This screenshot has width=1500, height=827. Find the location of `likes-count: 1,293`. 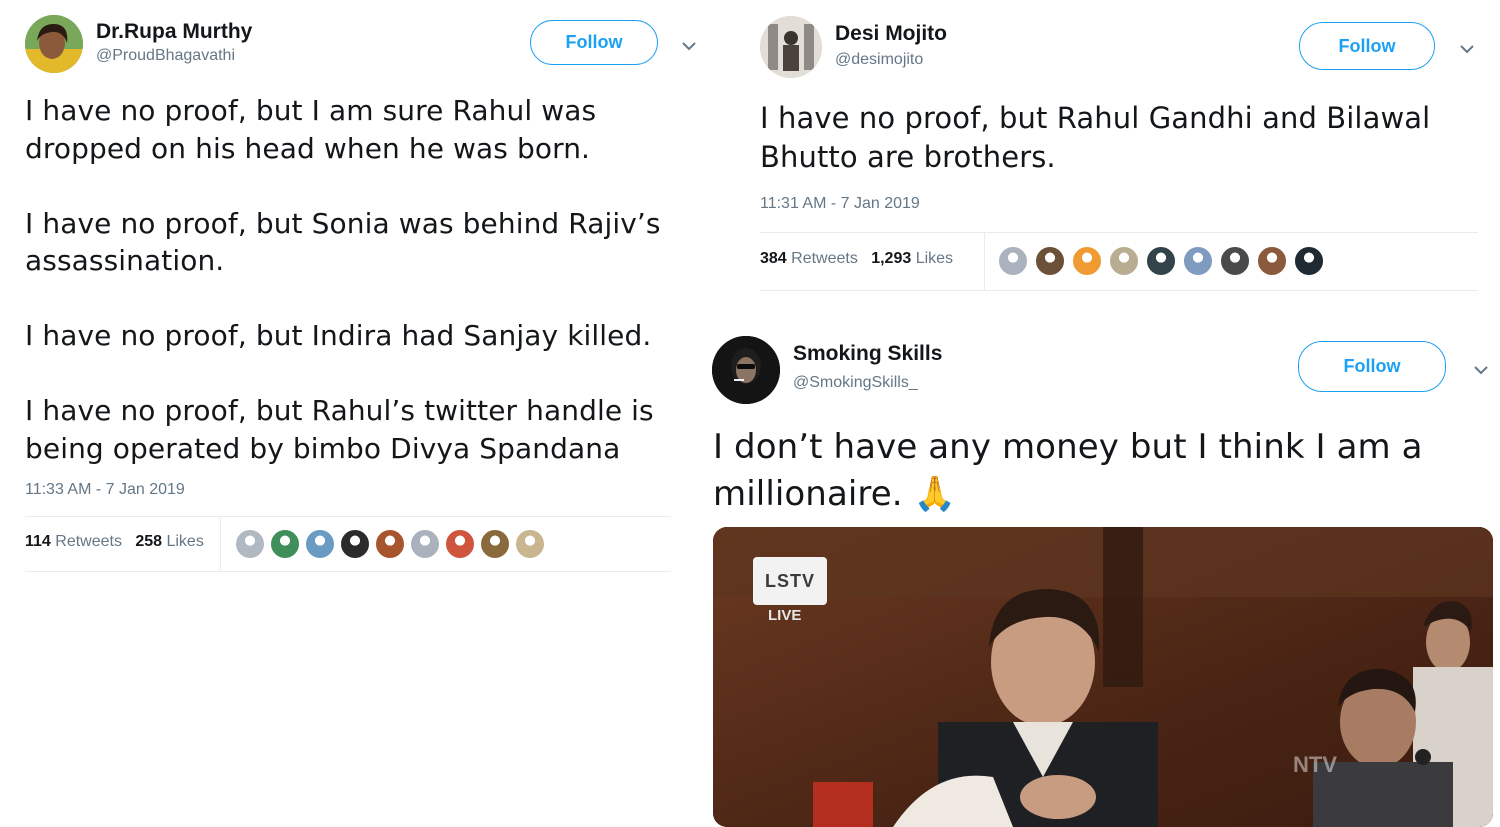

likes-count: 1,293 is located at coordinates (891, 258).